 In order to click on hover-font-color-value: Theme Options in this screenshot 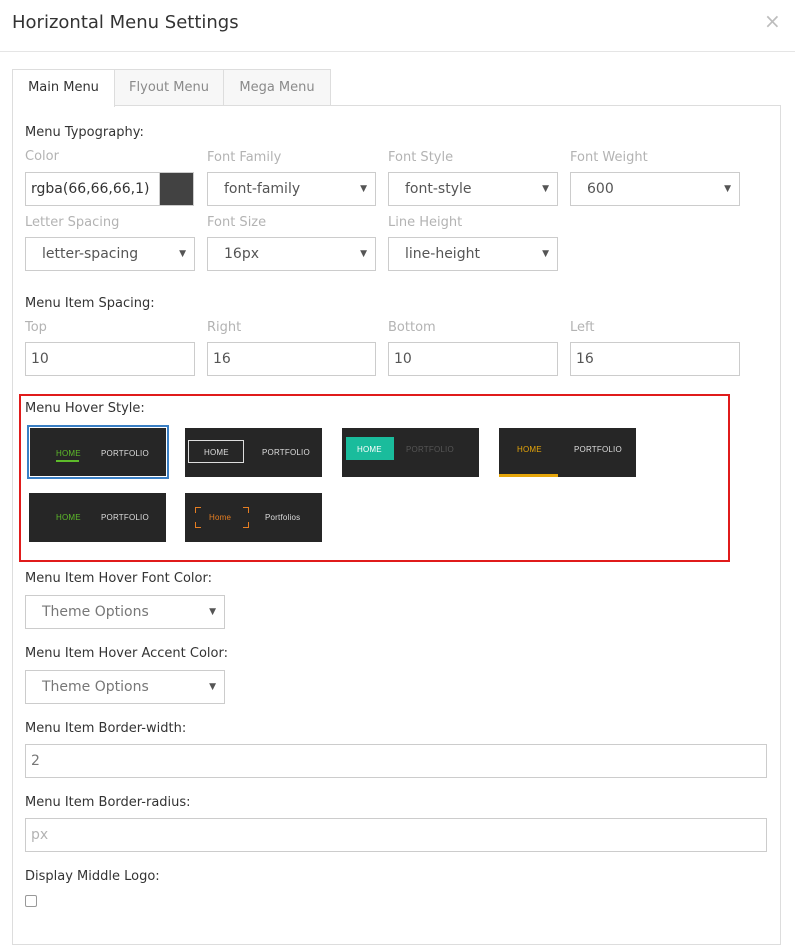, I will do `click(95, 612)`.